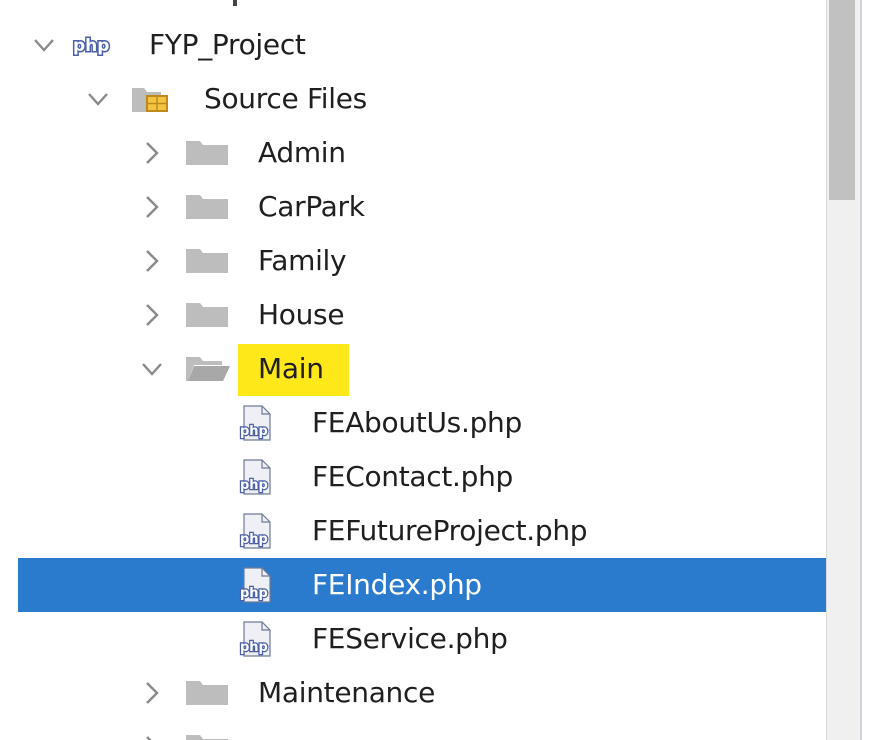  Describe the element at coordinates (301, 314) in the screenshot. I see `tree-item-label: House` at that location.